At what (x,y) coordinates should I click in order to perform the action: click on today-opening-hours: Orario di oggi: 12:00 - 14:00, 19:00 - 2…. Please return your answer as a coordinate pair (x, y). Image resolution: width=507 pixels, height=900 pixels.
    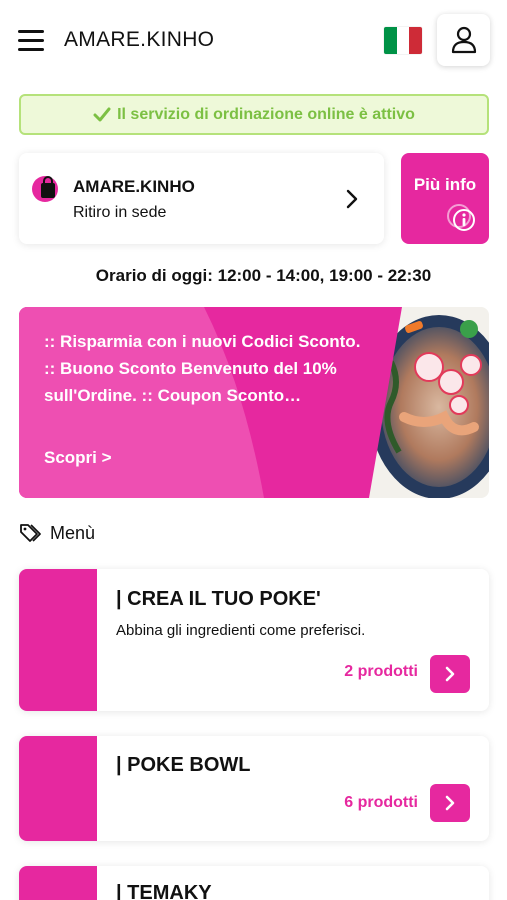
    Looking at the image, I should click on (263, 275).